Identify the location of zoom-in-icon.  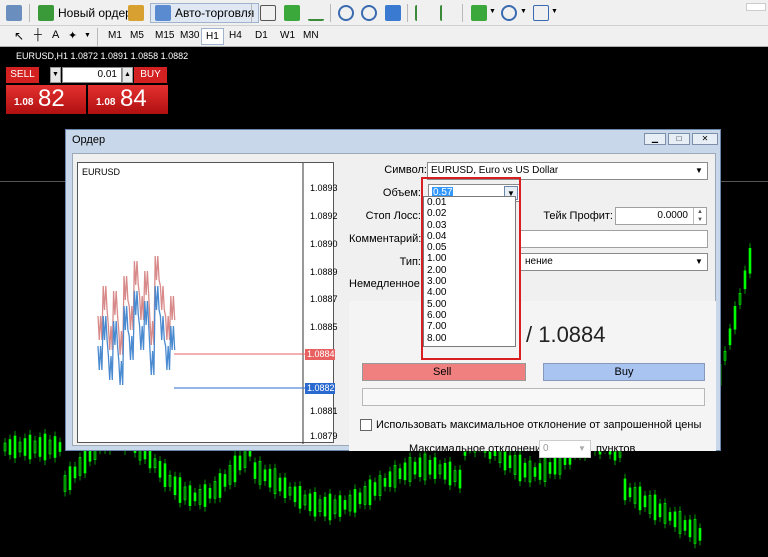
(346, 13).